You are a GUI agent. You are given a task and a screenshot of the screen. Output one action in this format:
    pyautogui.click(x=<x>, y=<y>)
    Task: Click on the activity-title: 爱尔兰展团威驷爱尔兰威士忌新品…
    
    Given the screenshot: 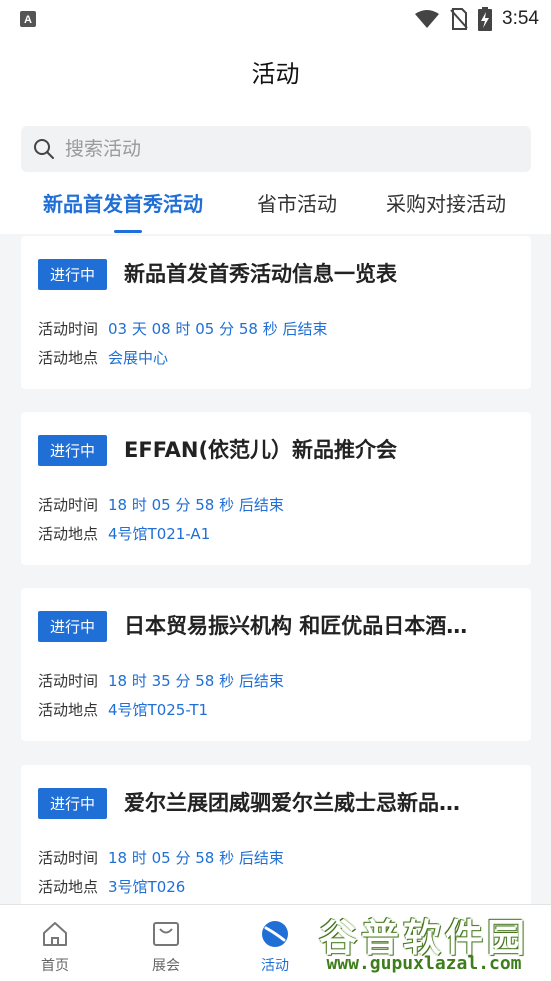 What is the action you would take?
    pyautogui.click(x=292, y=803)
    